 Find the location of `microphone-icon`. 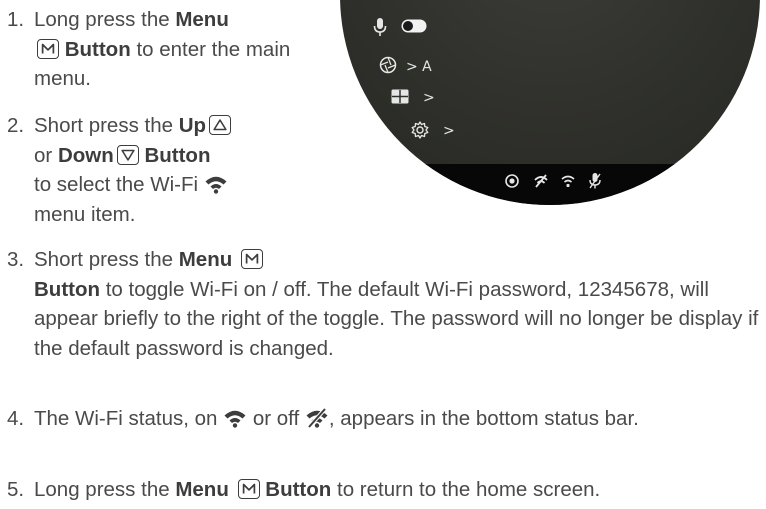

microphone-icon is located at coordinates (380, 27).